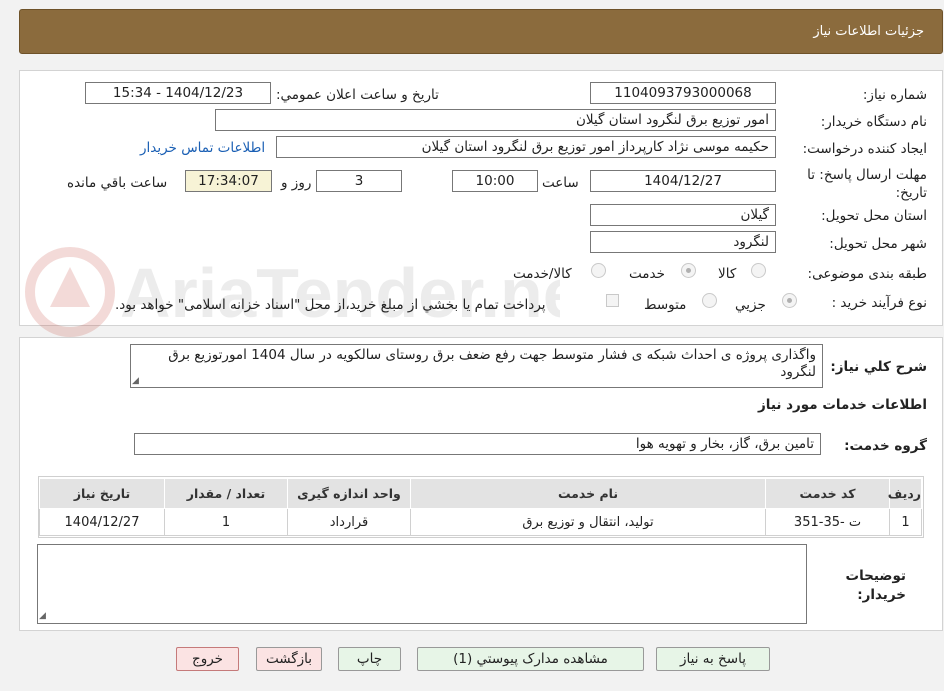 This screenshot has height=691, width=944. Describe the element at coordinates (885, 446) in the screenshot. I see `service-group-label: گروه خدمت:` at that location.